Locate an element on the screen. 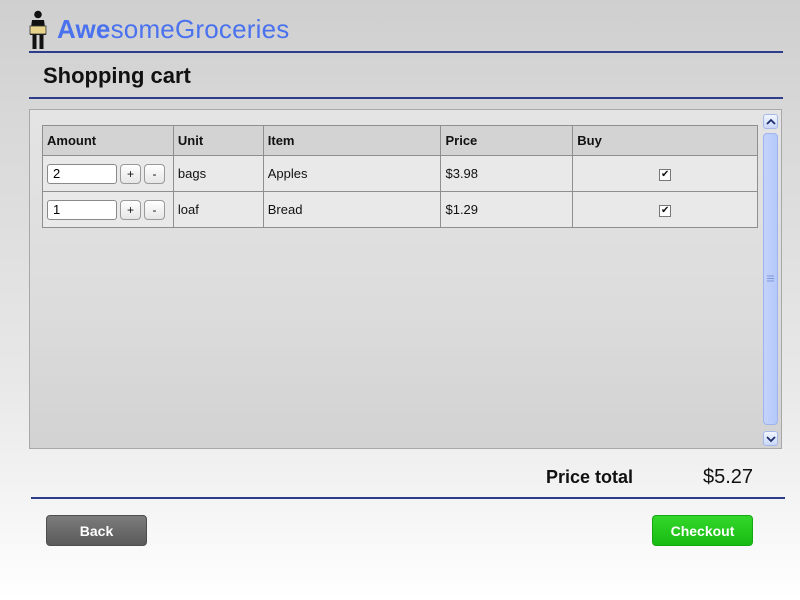  column-header-item: Item is located at coordinates (352, 140).